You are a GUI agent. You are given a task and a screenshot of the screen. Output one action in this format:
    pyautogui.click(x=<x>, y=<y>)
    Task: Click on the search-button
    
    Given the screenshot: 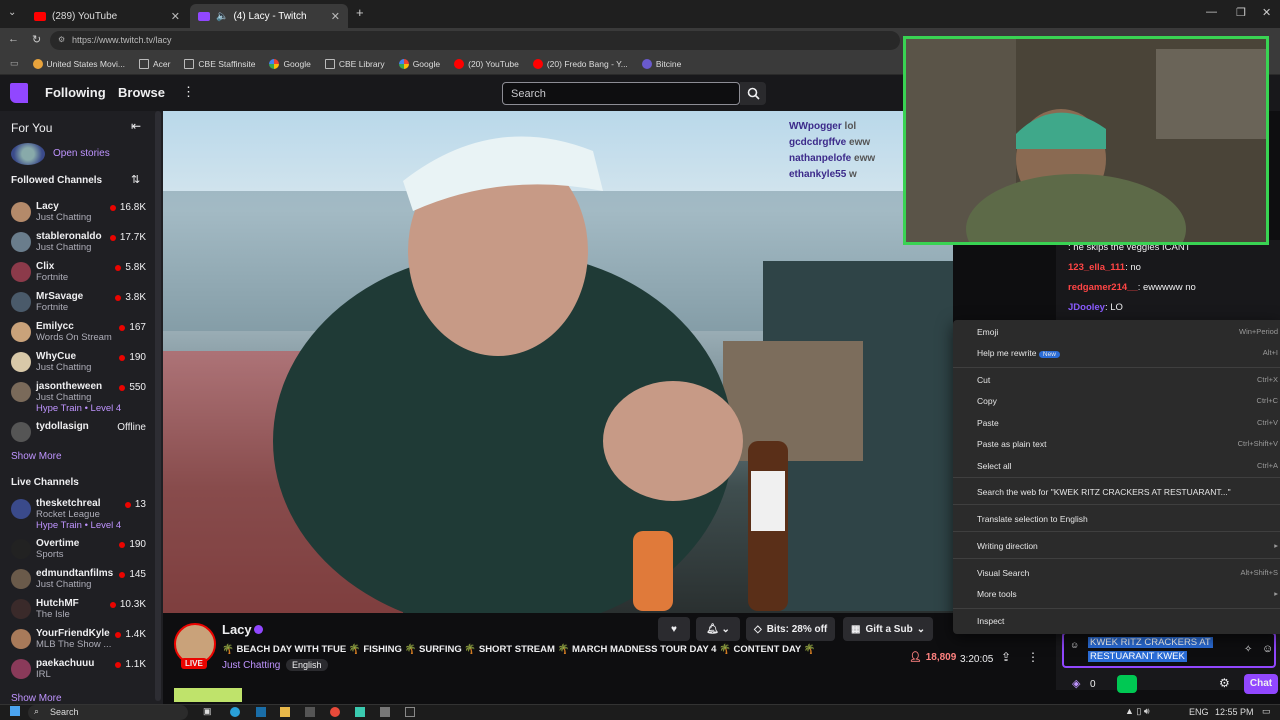 What is the action you would take?
    pyautogui.click(x=753, y=93)
    